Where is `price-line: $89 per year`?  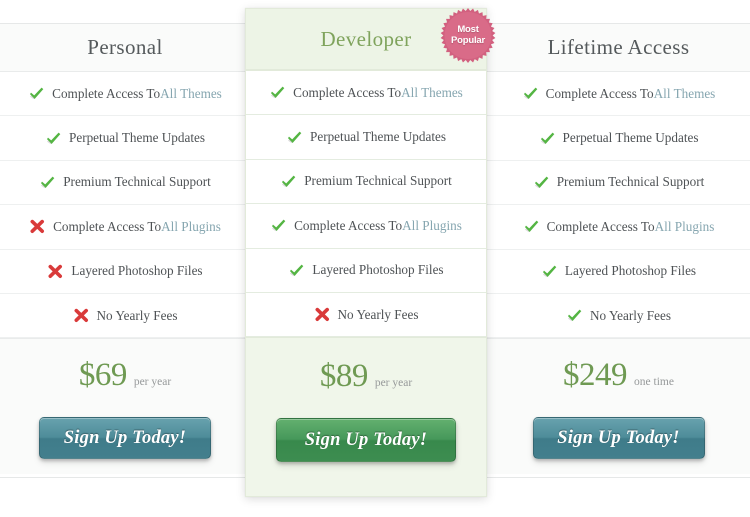 price-line: $89 per year is located at coordinates (366, 380).